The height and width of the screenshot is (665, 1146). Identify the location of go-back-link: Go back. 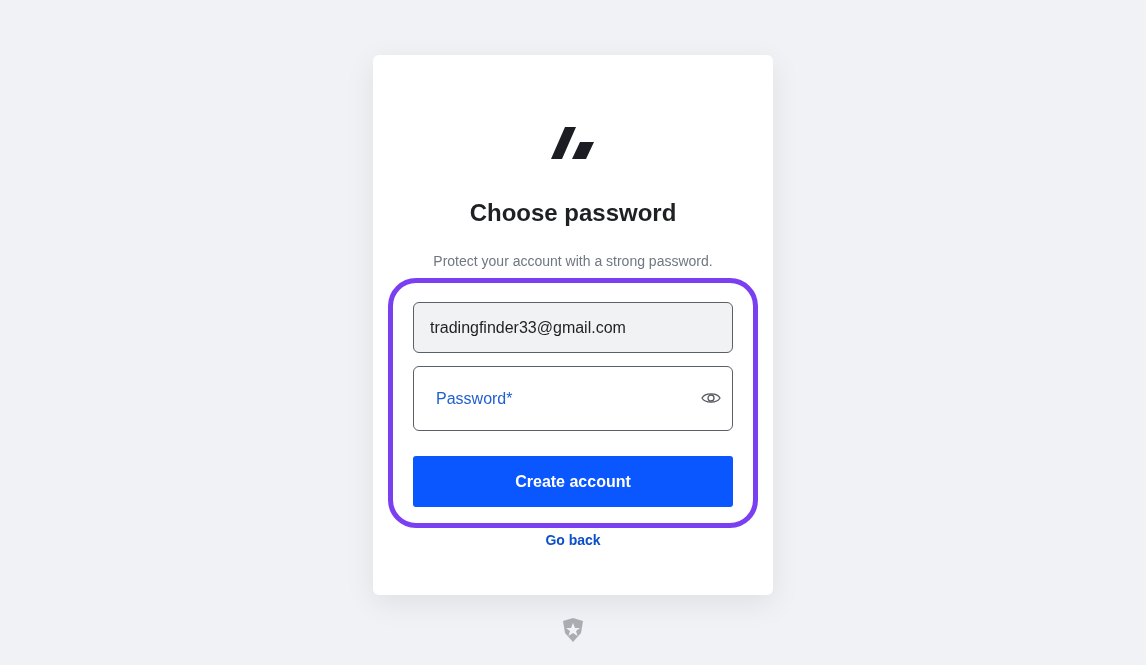
(573, 540).